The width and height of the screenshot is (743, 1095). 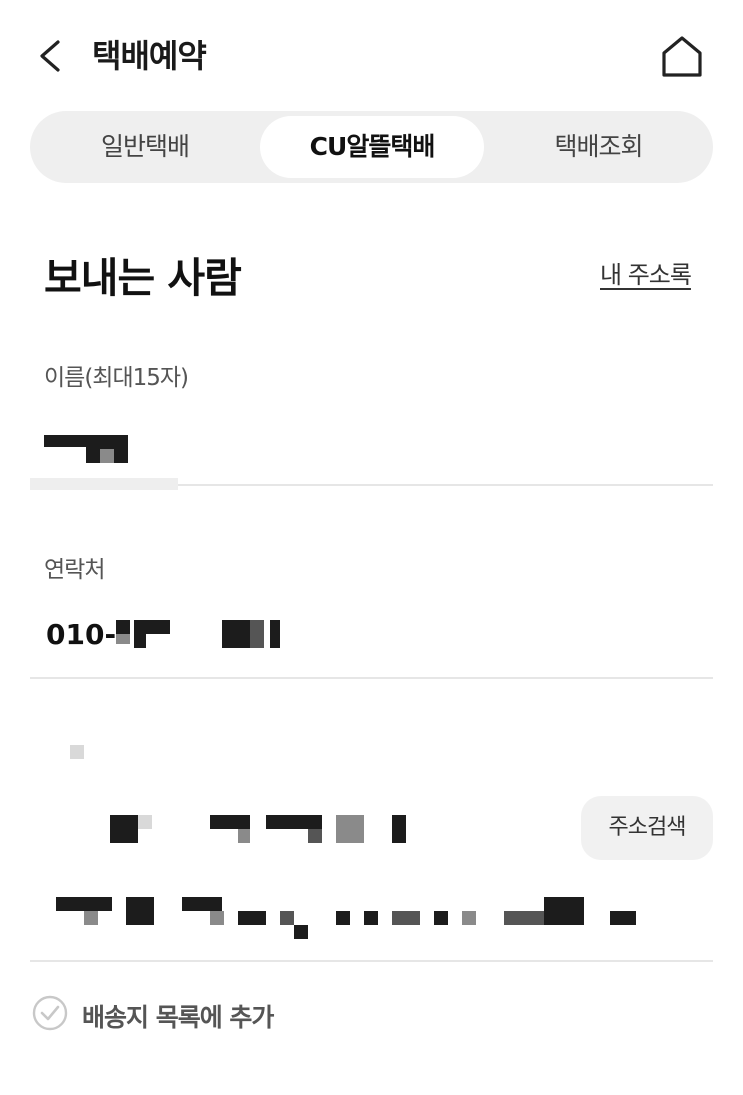 What do you see at coordinates (143, 278) in the screenshot?
I see `section-title: 보내는 사람` at bounding box center [143, 278].